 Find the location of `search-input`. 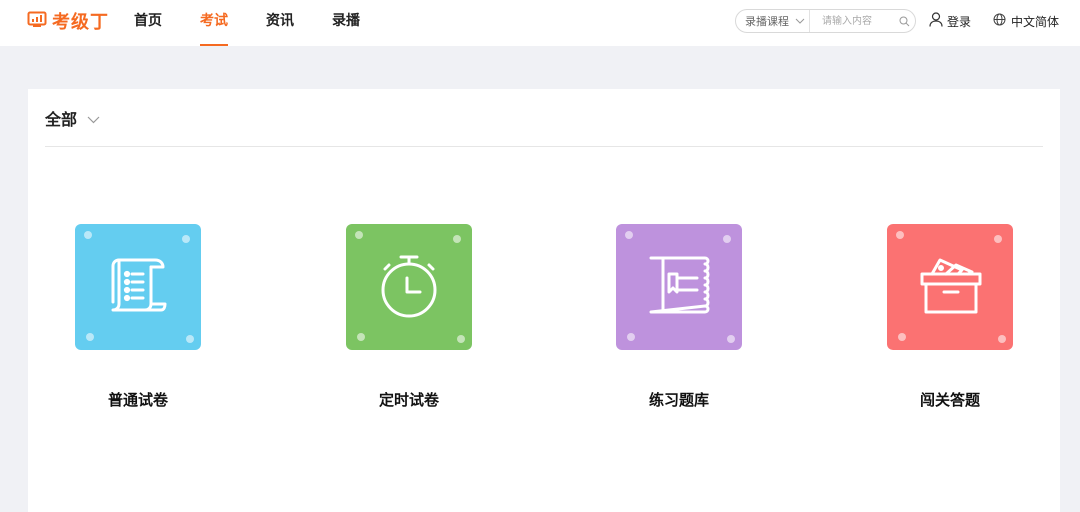

search-input is located at coordinates (852, 21).